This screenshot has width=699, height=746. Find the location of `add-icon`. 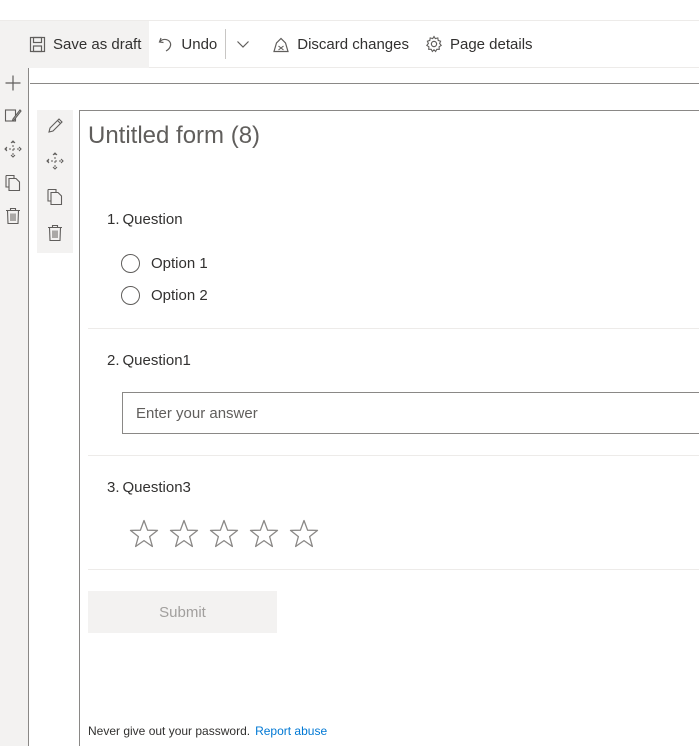

add-icon is located at coordinates (13, 83).